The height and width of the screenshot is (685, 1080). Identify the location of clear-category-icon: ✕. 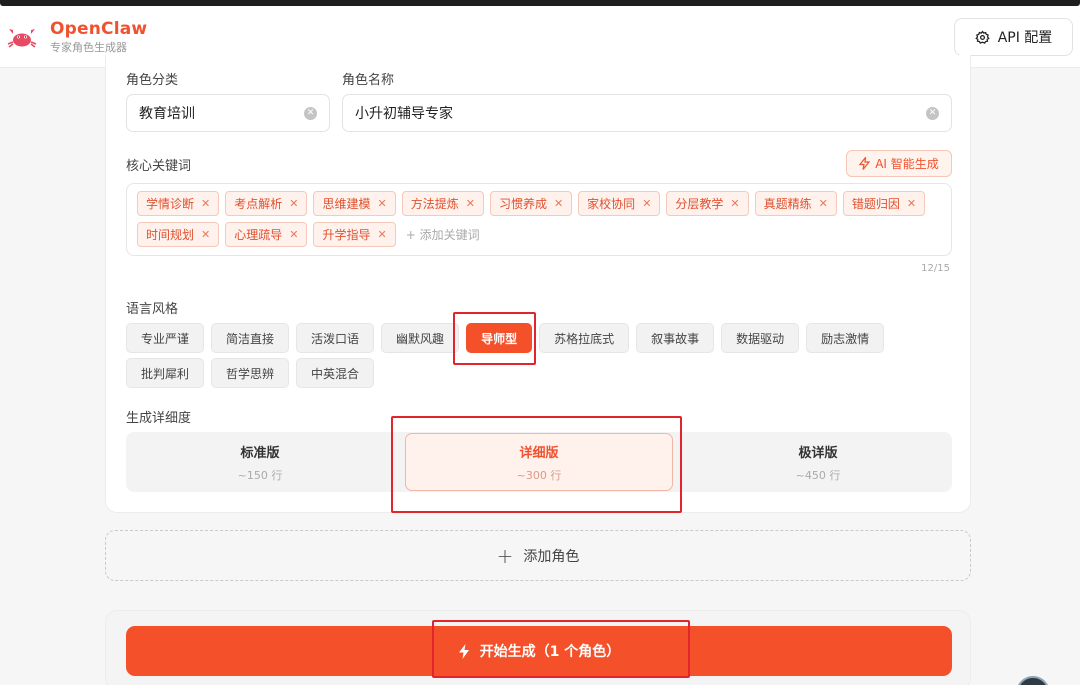
(310, 113).